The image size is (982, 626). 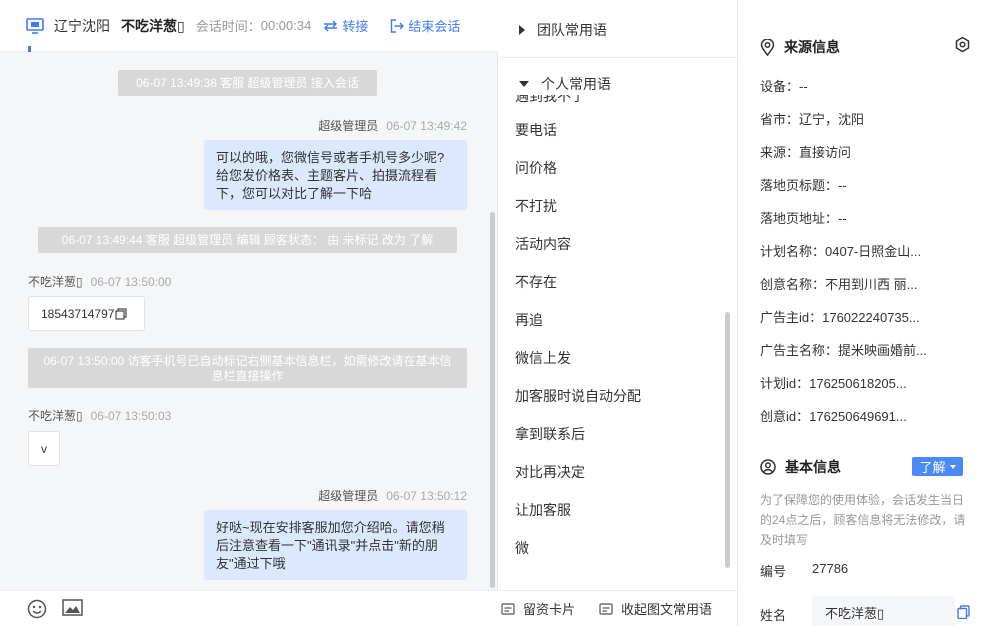 I want to click on message-meta: 超级管理员 06-07 13:49:42, so click(x=392, y=125).